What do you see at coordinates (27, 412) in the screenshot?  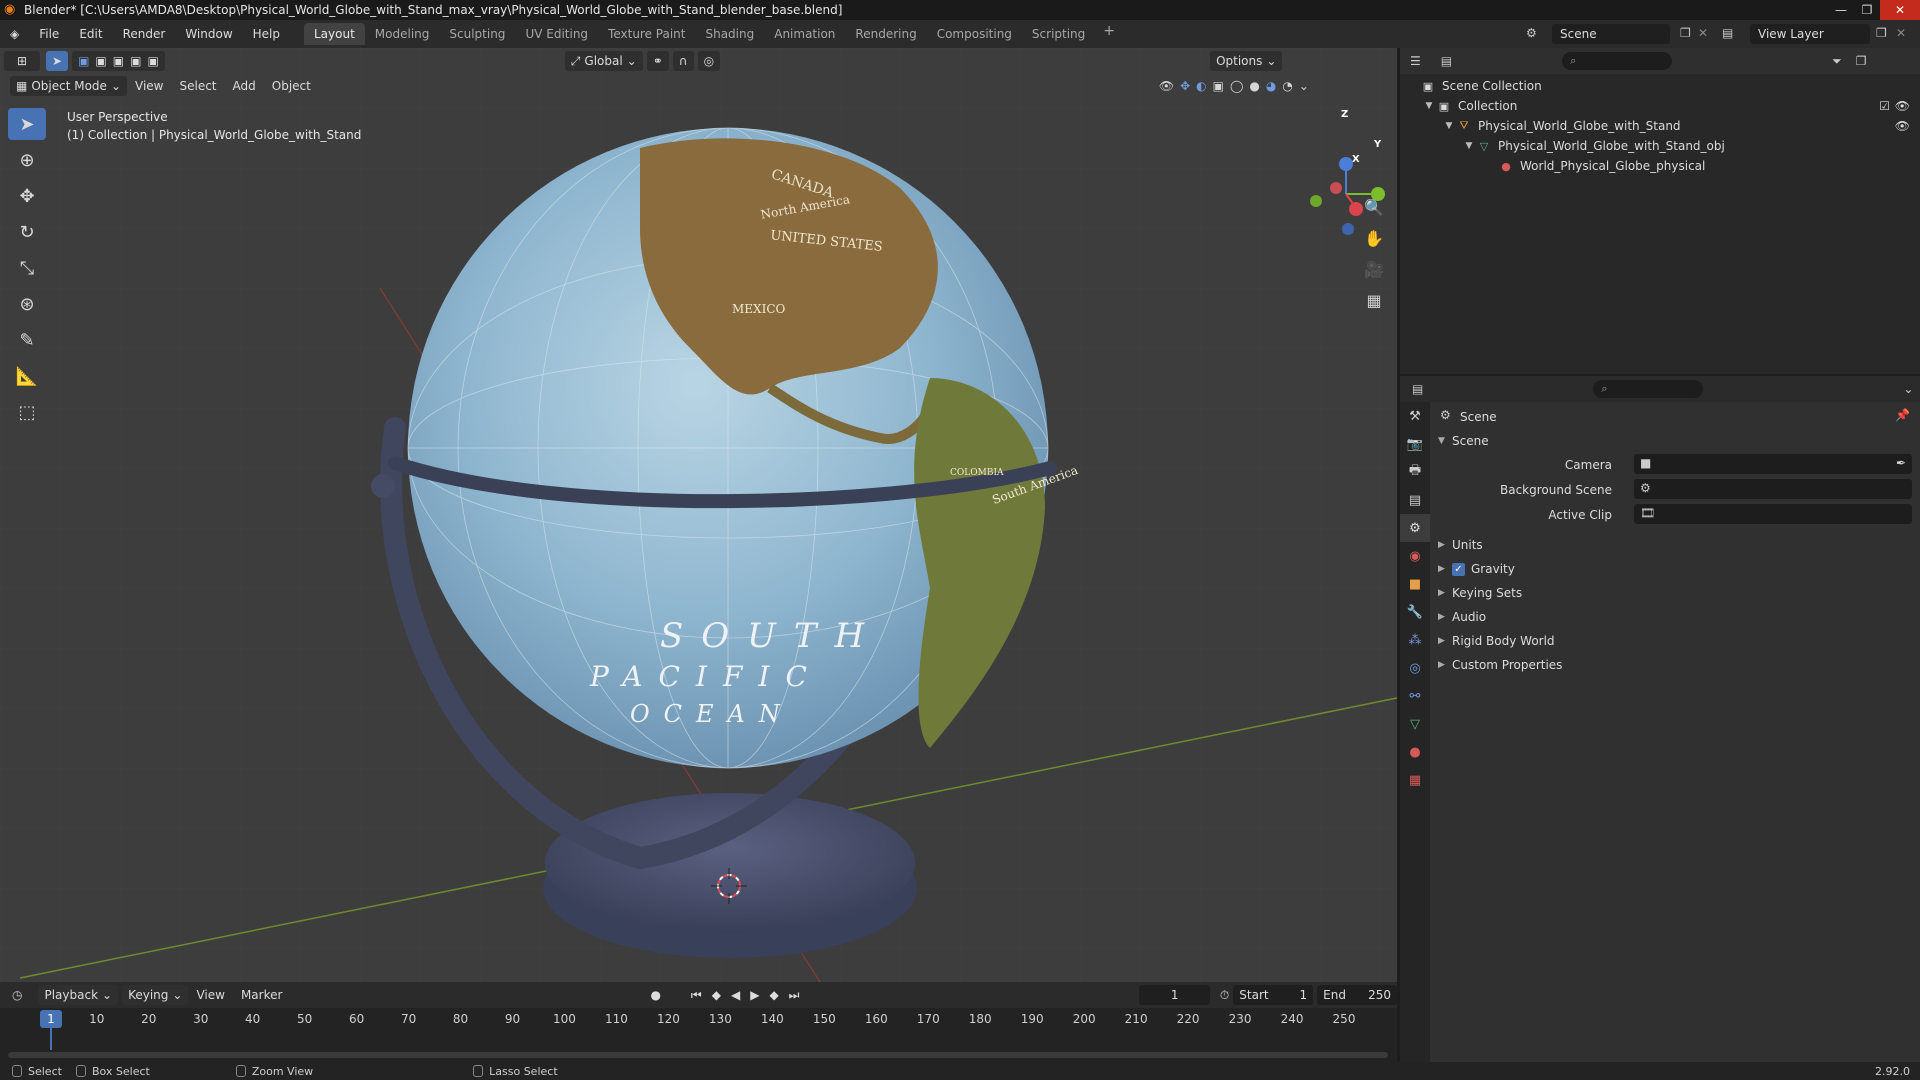 I see `add-cube-tool: ⬚` at bounding box center [27, 412].